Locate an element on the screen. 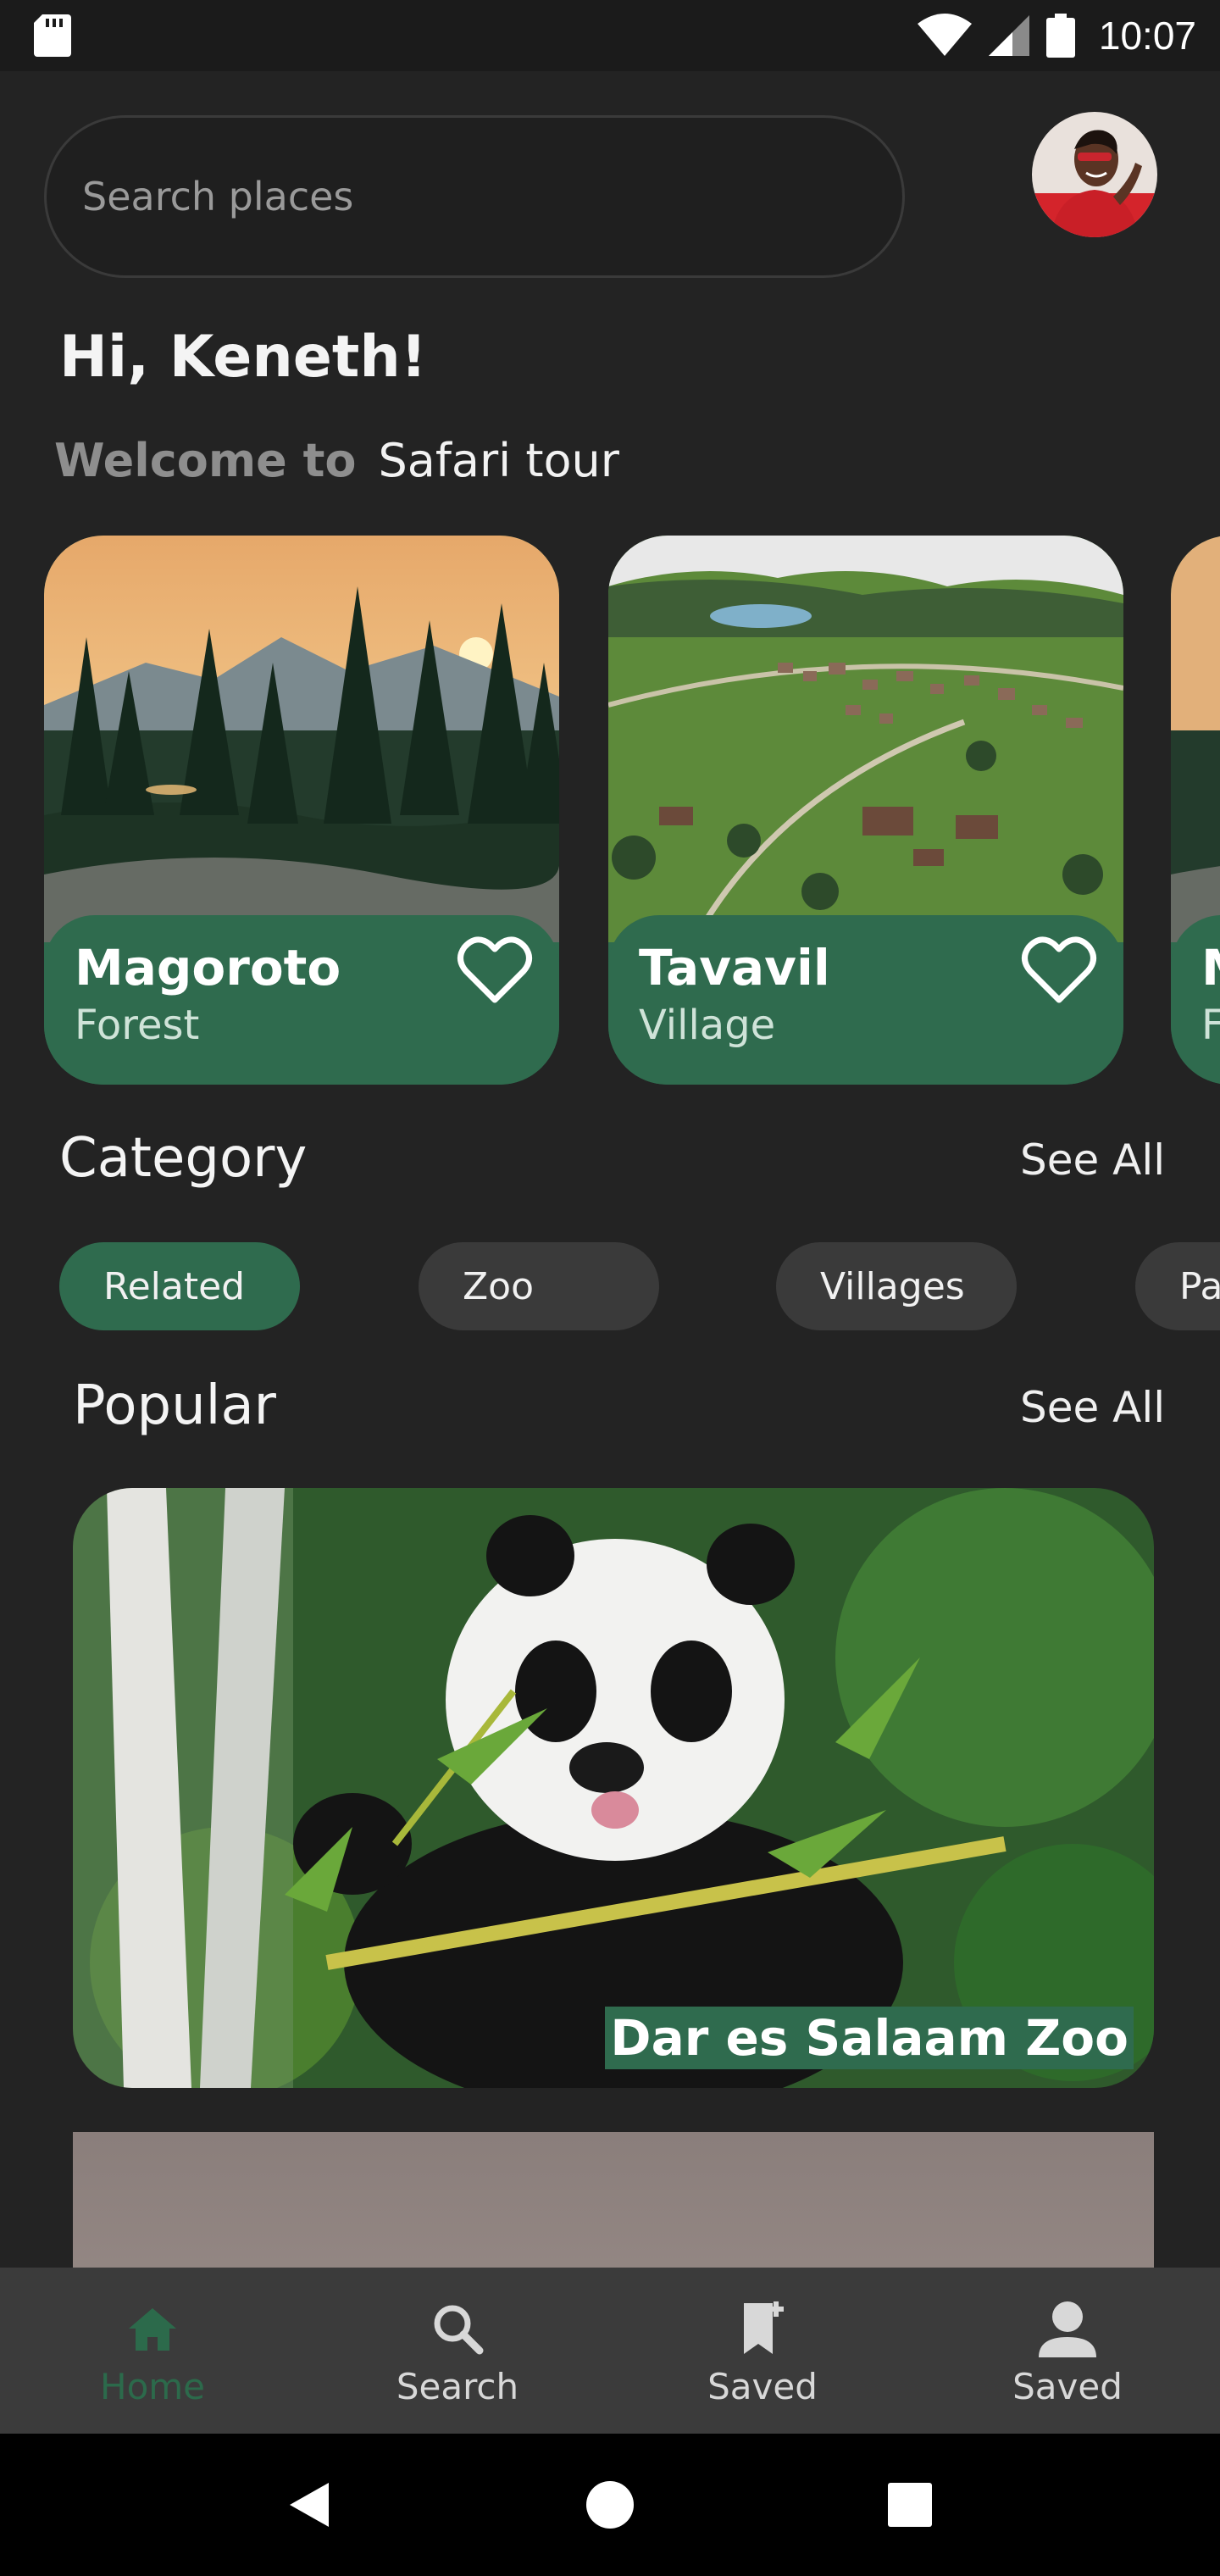  nav-saved: Saved is located at coordinates (762, 2351).